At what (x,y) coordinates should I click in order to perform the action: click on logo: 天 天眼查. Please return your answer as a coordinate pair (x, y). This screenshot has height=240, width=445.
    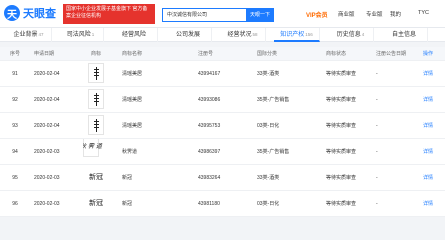
    Looking at the image, I should click on (32, 13).